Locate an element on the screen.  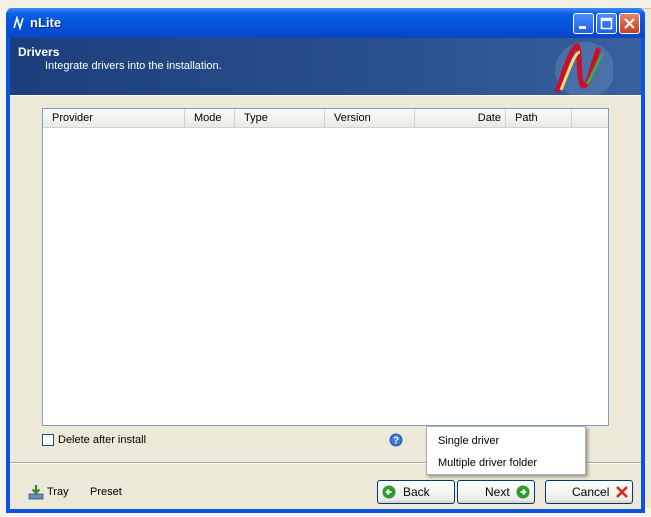
column-version-label: Version is located at coordinates (352, 118).